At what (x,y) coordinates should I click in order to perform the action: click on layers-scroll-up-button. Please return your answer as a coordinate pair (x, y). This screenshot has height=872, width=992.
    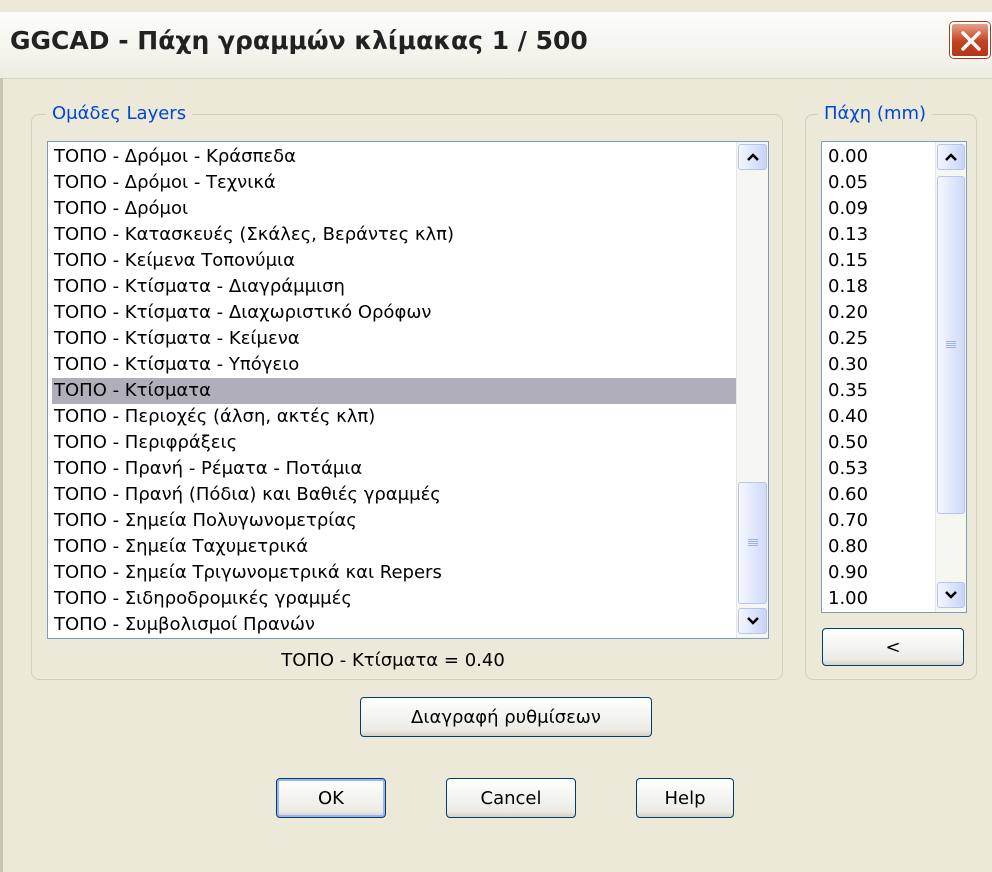
    Looking at the image, I should click on (752, 157).